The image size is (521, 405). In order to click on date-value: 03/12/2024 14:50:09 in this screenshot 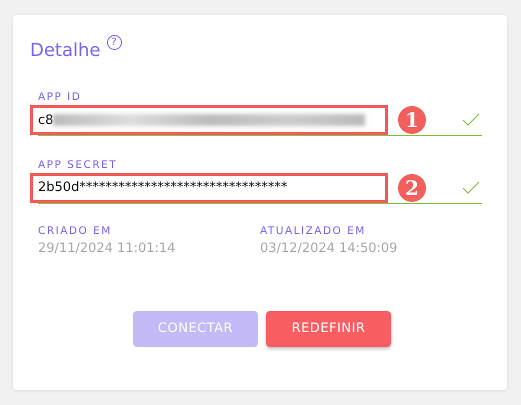, I will do `click(329, 249)`.